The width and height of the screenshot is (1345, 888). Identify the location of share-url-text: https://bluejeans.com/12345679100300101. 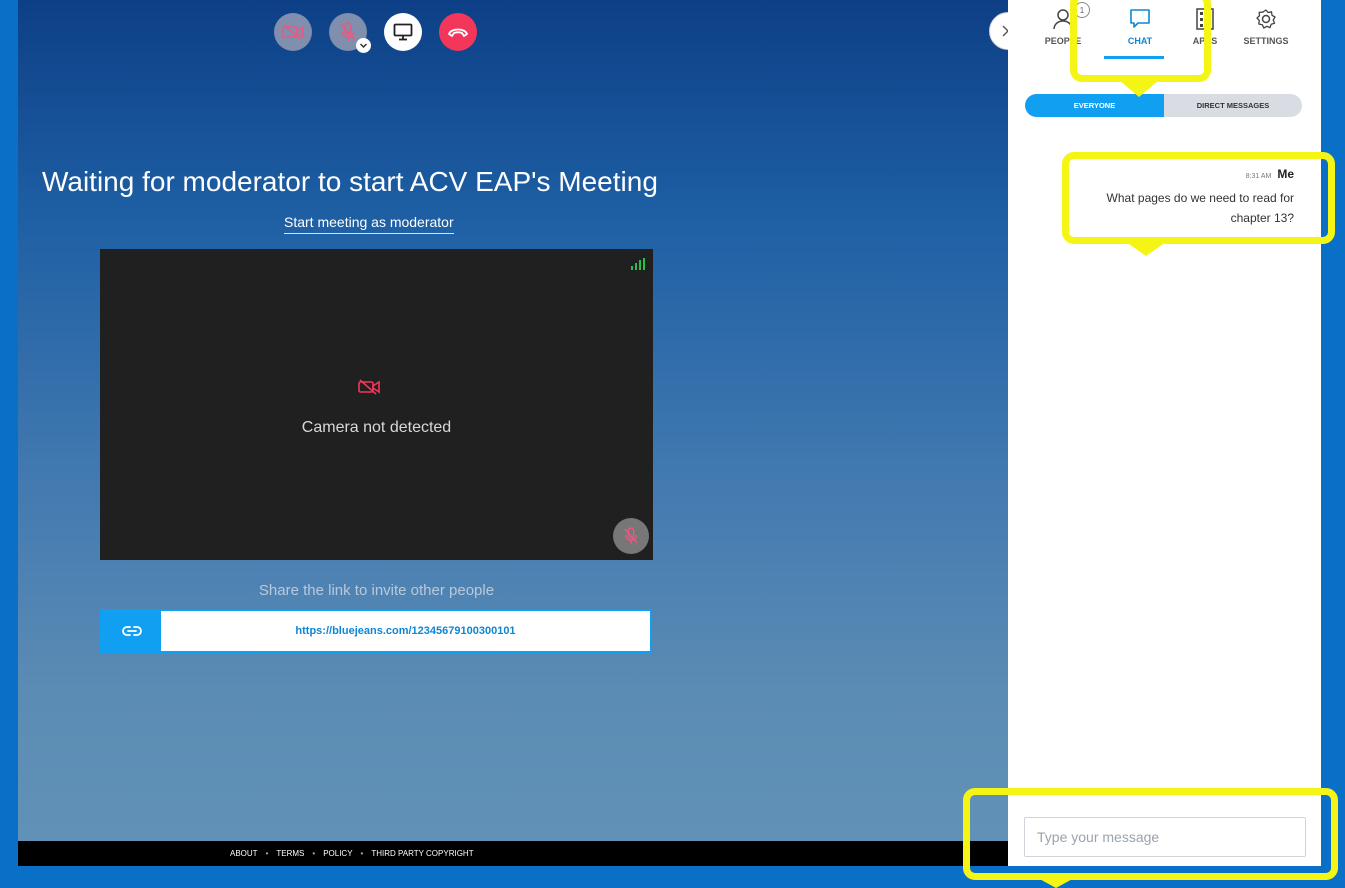
(405, 631).